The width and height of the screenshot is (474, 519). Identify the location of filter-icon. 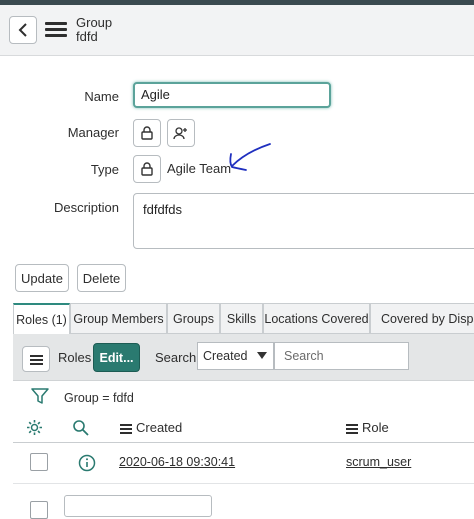
(40, 396).